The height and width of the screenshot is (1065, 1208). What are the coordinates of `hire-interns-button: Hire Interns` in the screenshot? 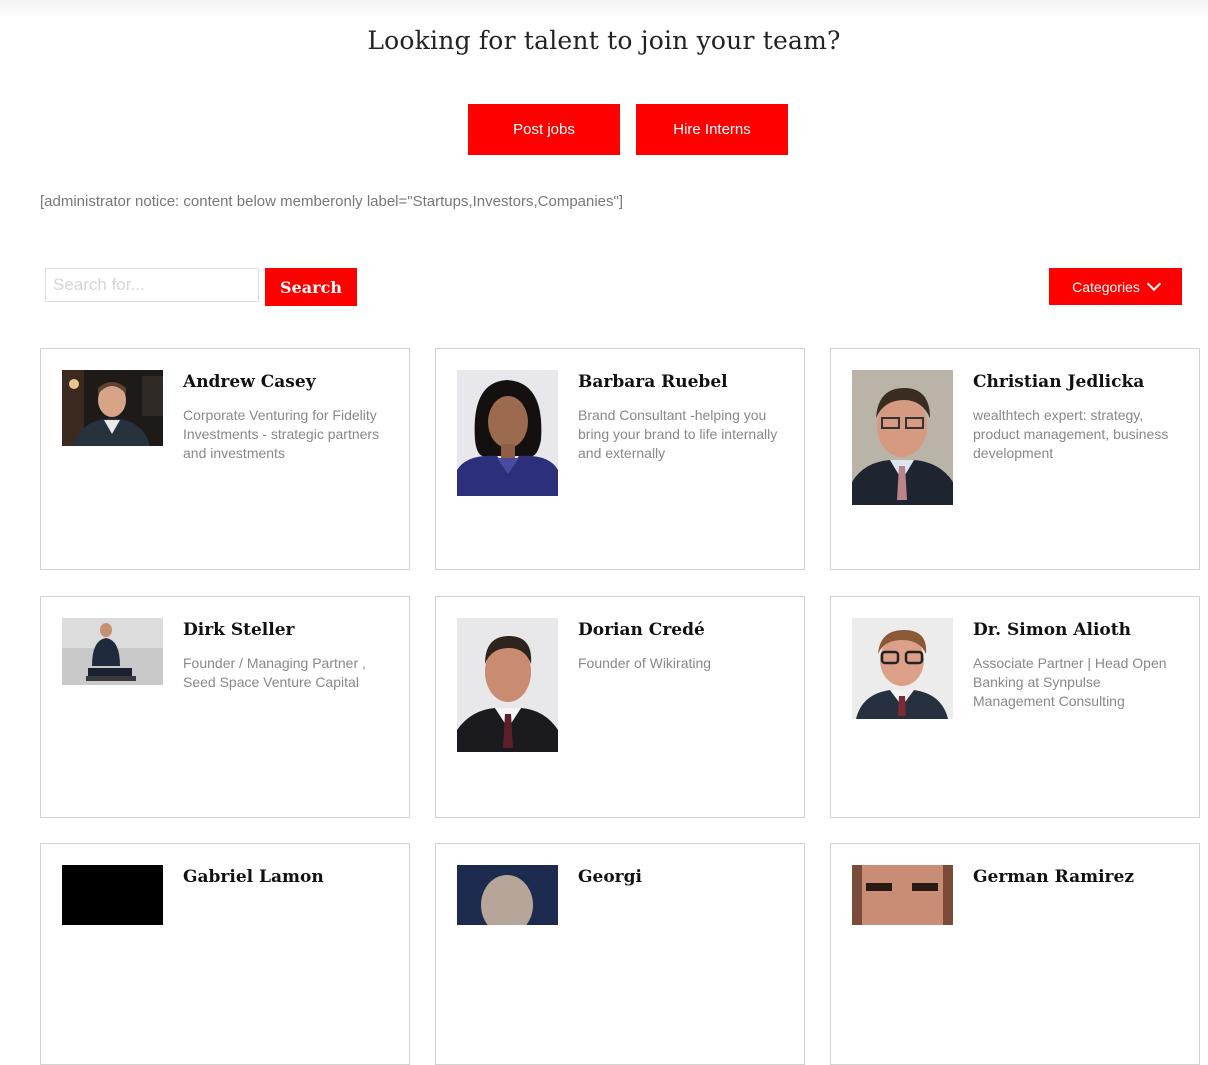 It's located at (712, 129).